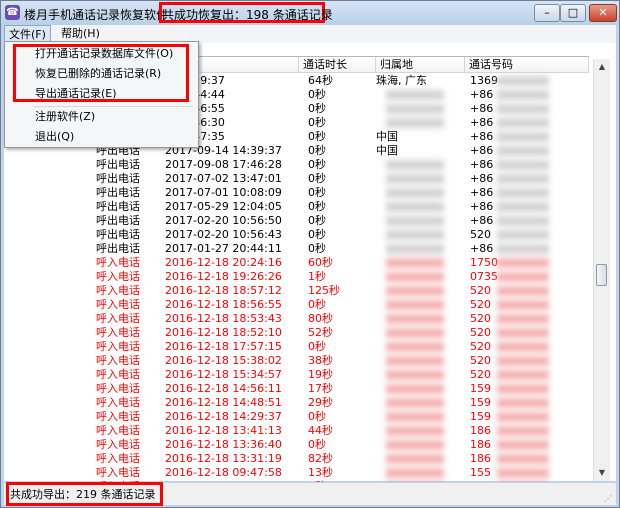  What do you see at coordinates (602, 67) in the screenshot?
I see `scroll-up-icon: ▲` at bounding box center [602, 67].